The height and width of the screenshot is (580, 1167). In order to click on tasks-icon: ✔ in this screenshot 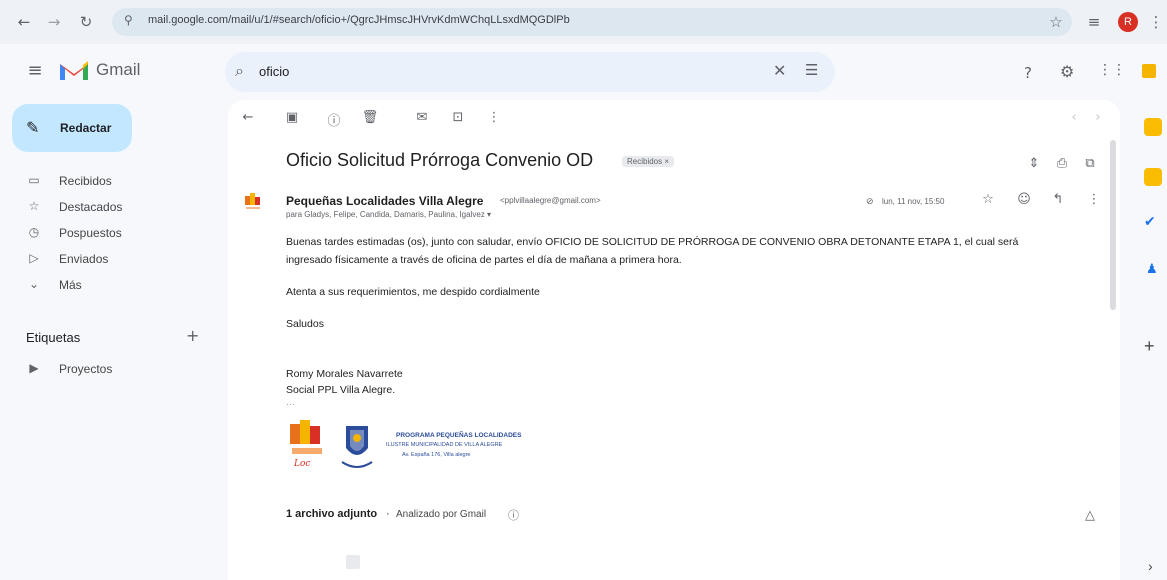, I will do `click(1150, 222)`.